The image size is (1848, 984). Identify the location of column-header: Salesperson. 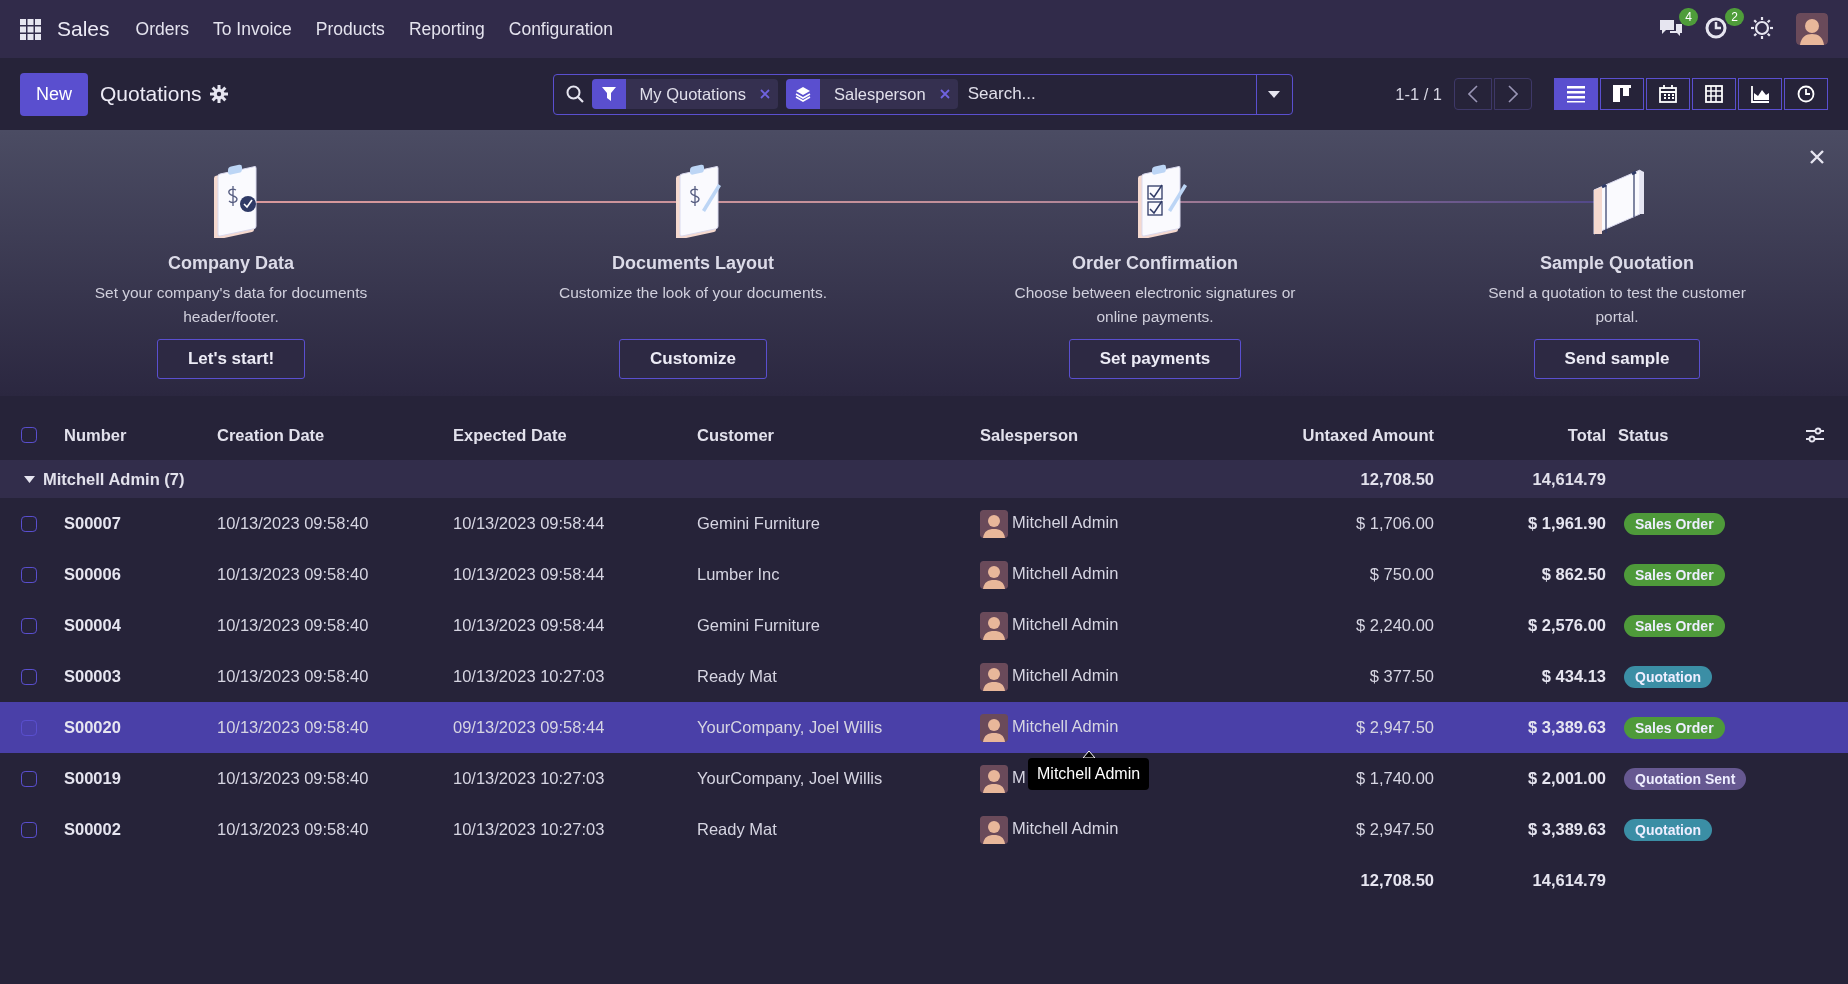
(1029, 434).